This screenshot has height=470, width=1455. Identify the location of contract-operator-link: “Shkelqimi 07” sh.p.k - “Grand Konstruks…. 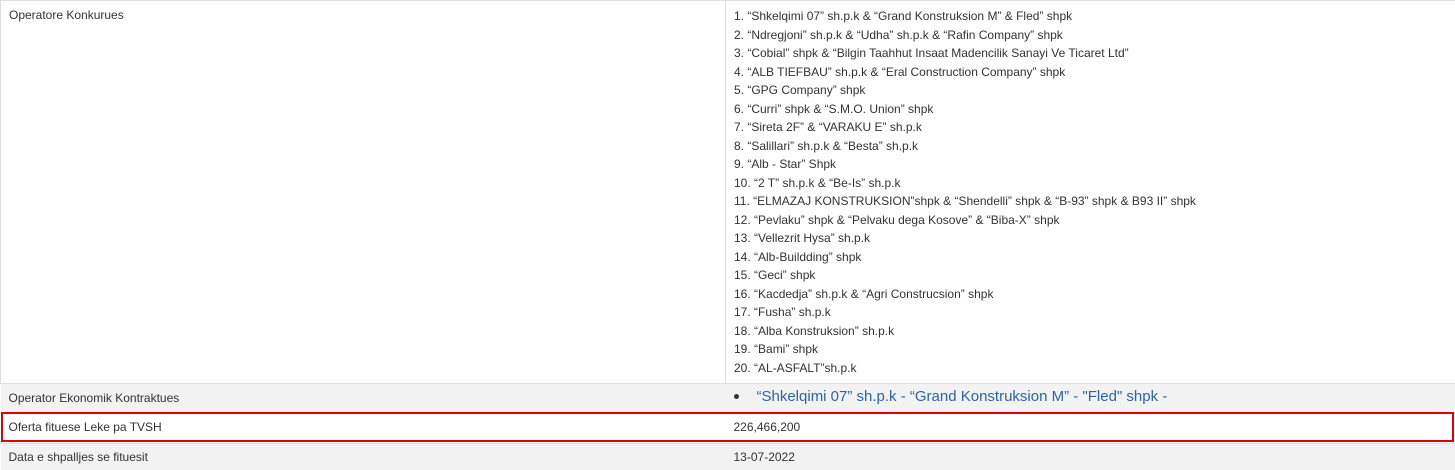
(962, 396).